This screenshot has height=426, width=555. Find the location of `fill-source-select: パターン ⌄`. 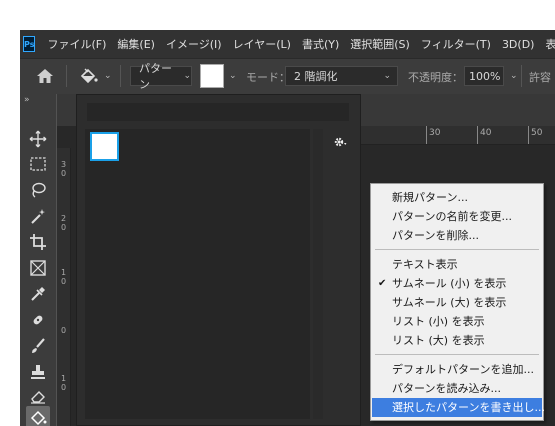

fill-source-select: パターン ⌄ is located at coordinates (161, 76).